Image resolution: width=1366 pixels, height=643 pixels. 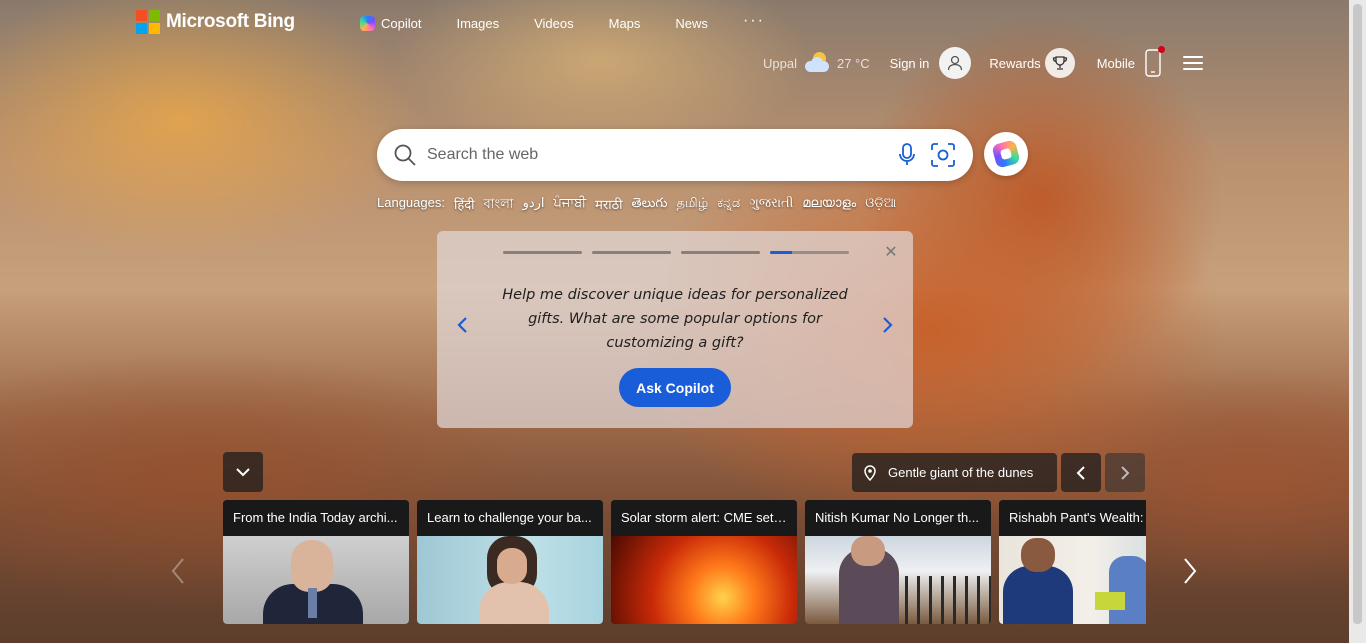 I want to click on next-image-button, so click(x=1125, y=472).